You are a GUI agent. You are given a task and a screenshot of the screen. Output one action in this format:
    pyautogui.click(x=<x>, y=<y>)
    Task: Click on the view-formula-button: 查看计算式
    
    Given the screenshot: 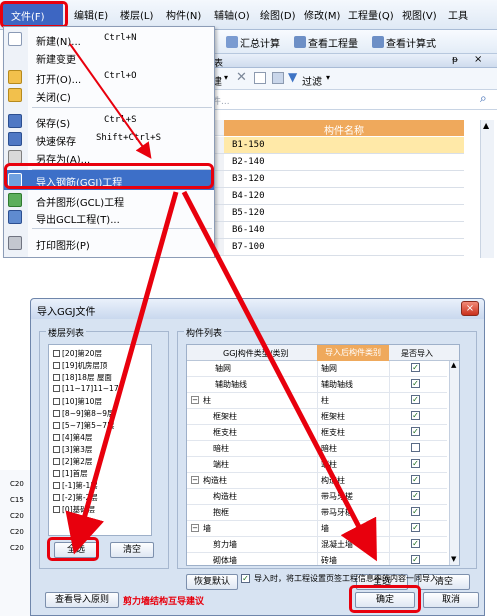 What is the action you would take?
    pyautogui.click(x=411, y=42)
    